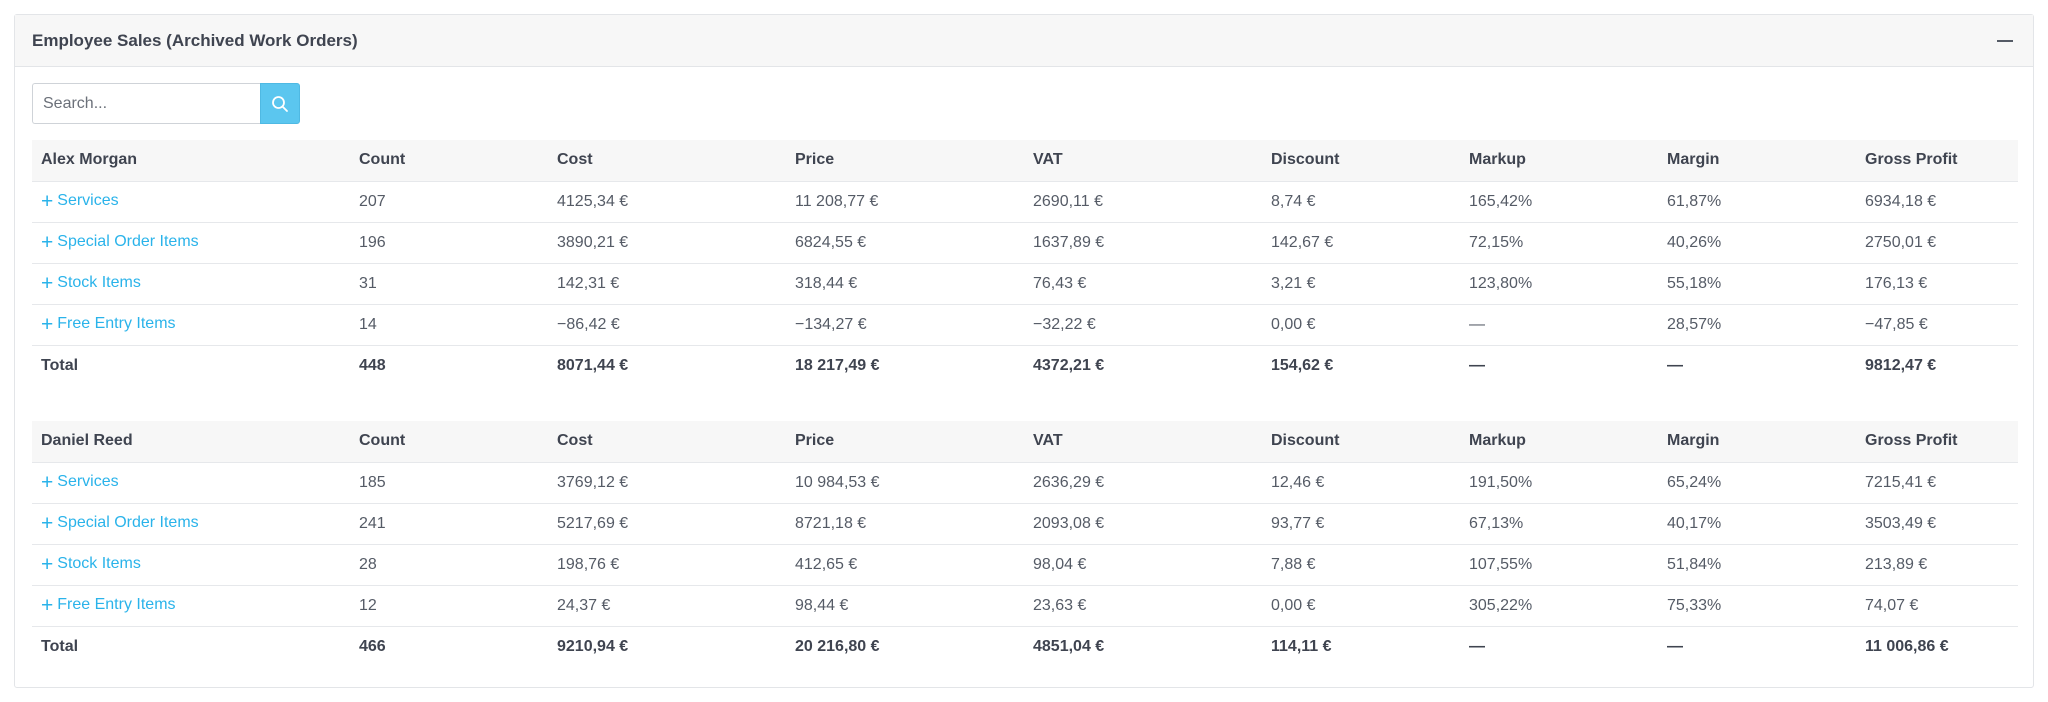 This screenshot has width=2048, height=702. Describe the element at coordinates (1937, 565) in the screenshot. I see `gross-profit-cell: 213,89 €` at that location.